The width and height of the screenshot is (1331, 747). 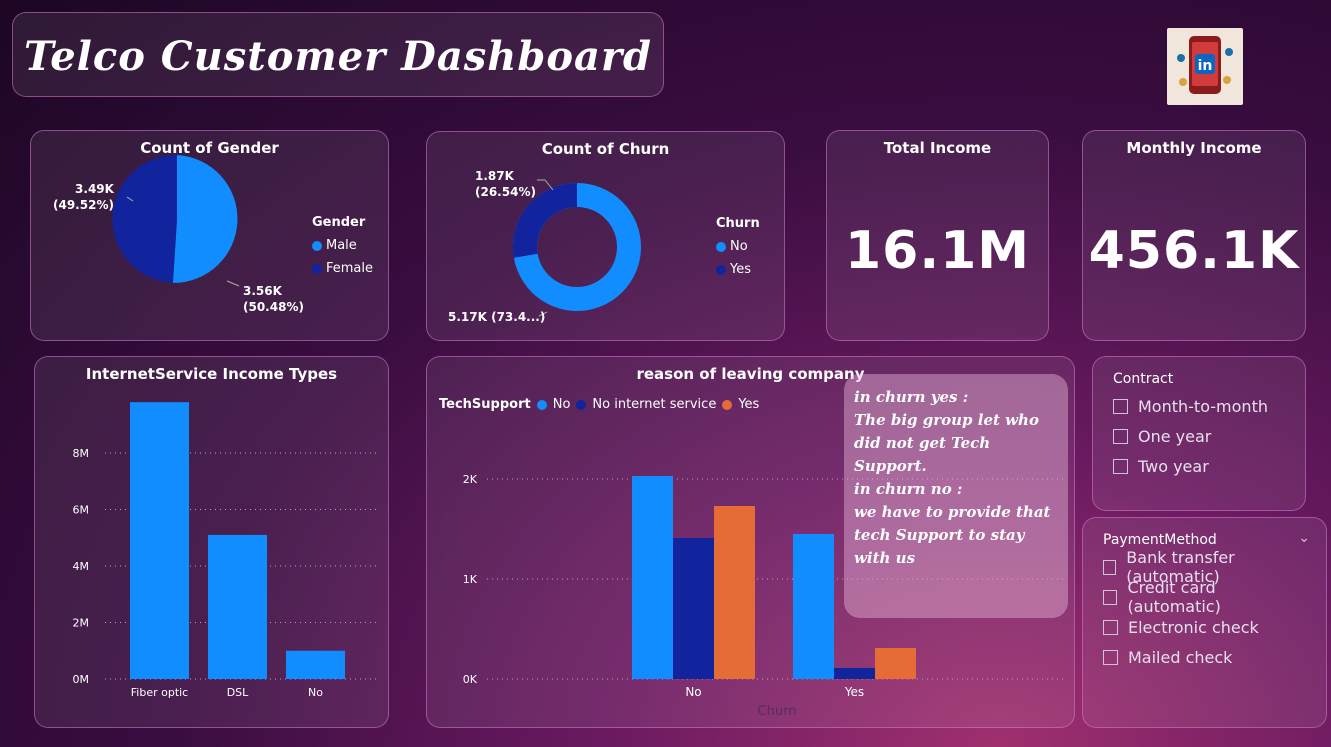 I want to click on title-card: Telco Customer Dashboard, so click(x=338, y=54).